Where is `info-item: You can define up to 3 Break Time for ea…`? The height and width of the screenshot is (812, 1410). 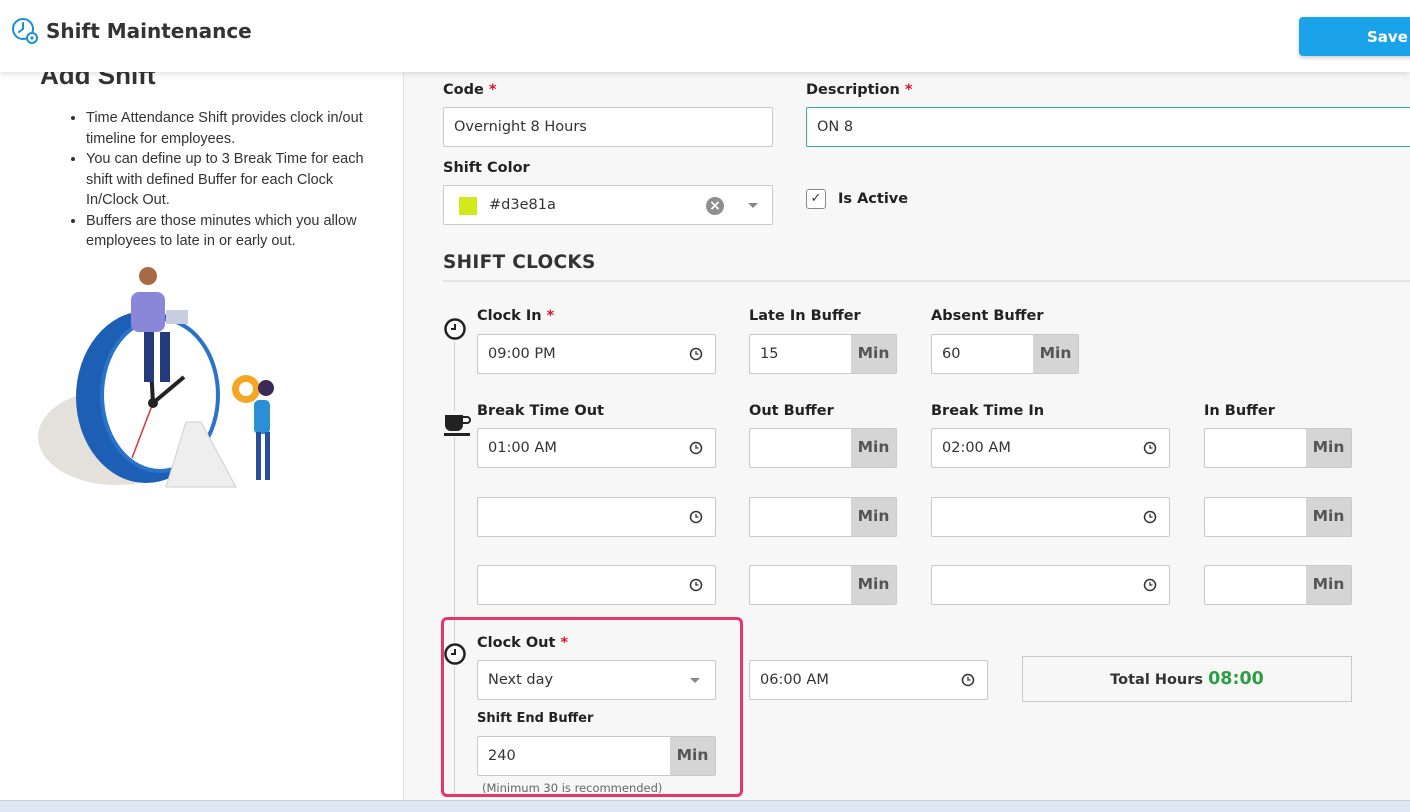
info-item: You can define up to 3 Break Time for ea… is located at coordinates (236, 180).